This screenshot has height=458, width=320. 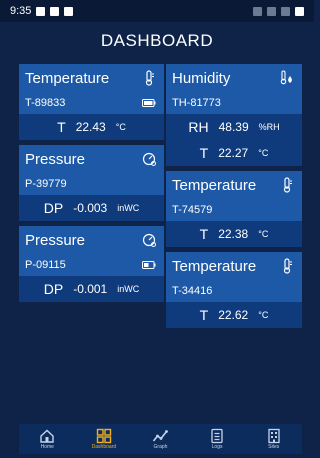 What do you see at coordinates (278, 11) in the screenshot?
I see `status-right` at bounding box center [278, 11].